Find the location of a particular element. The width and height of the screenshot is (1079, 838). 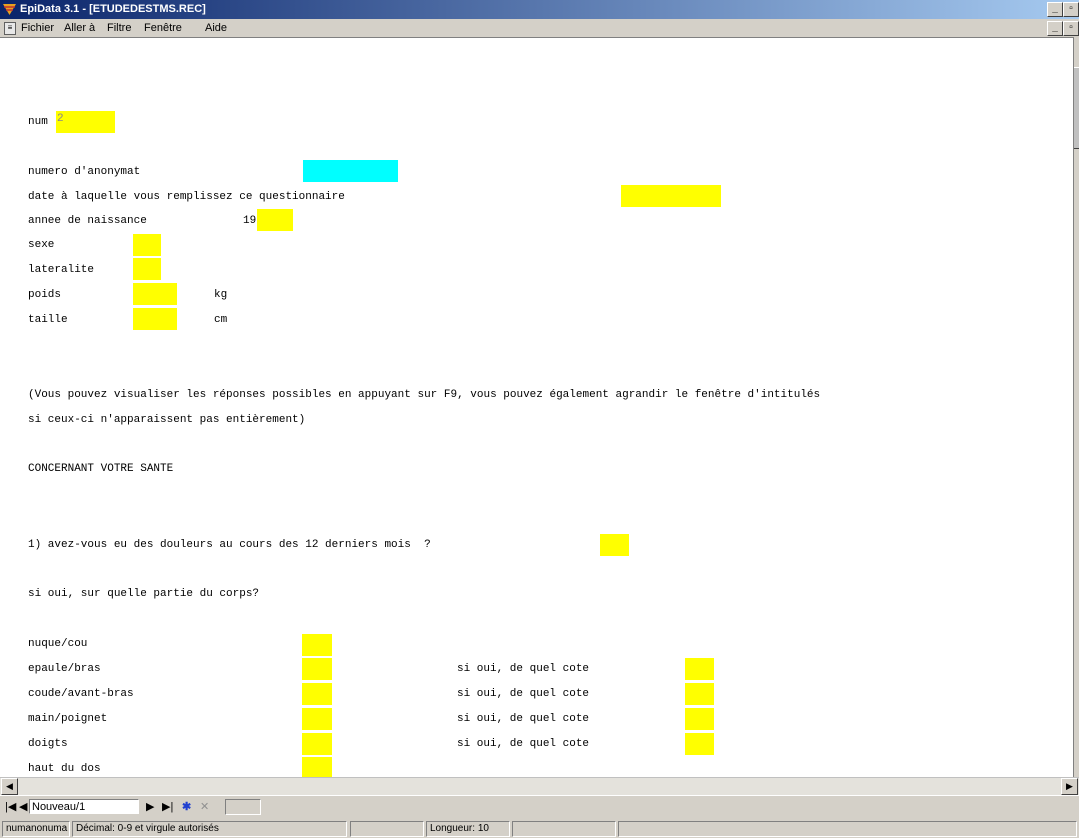

field-main-side is located at coordinates (699, 719).